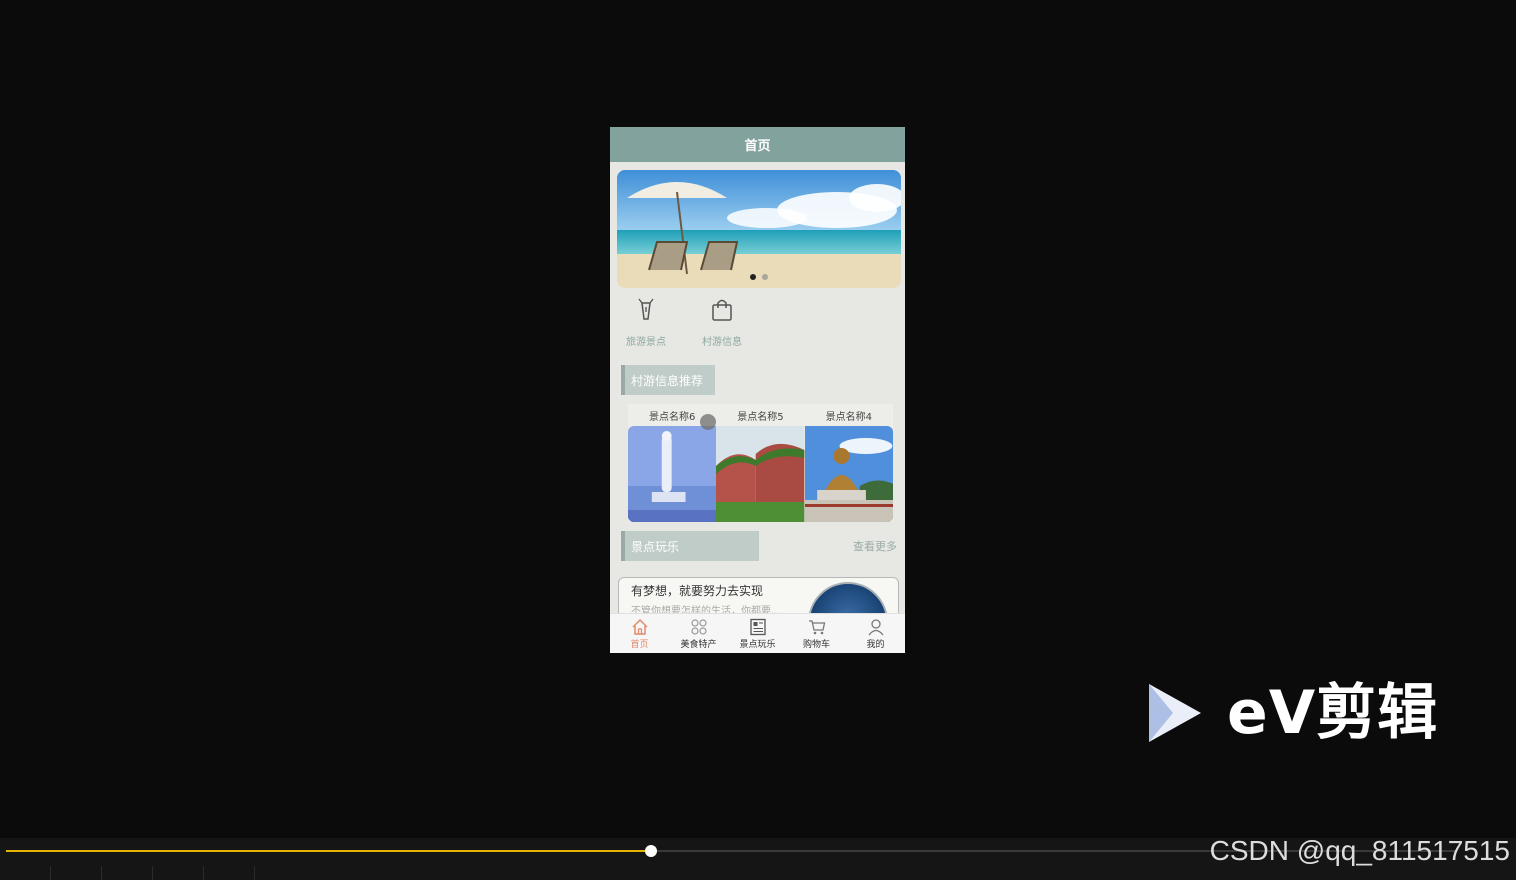 This screenshot has height=880, width=1516. What do you see at coordinates (697, 591) in the screenshot?
I see `article-title: 有梦想，就要努力去实现` at bounding box center [697, 591].